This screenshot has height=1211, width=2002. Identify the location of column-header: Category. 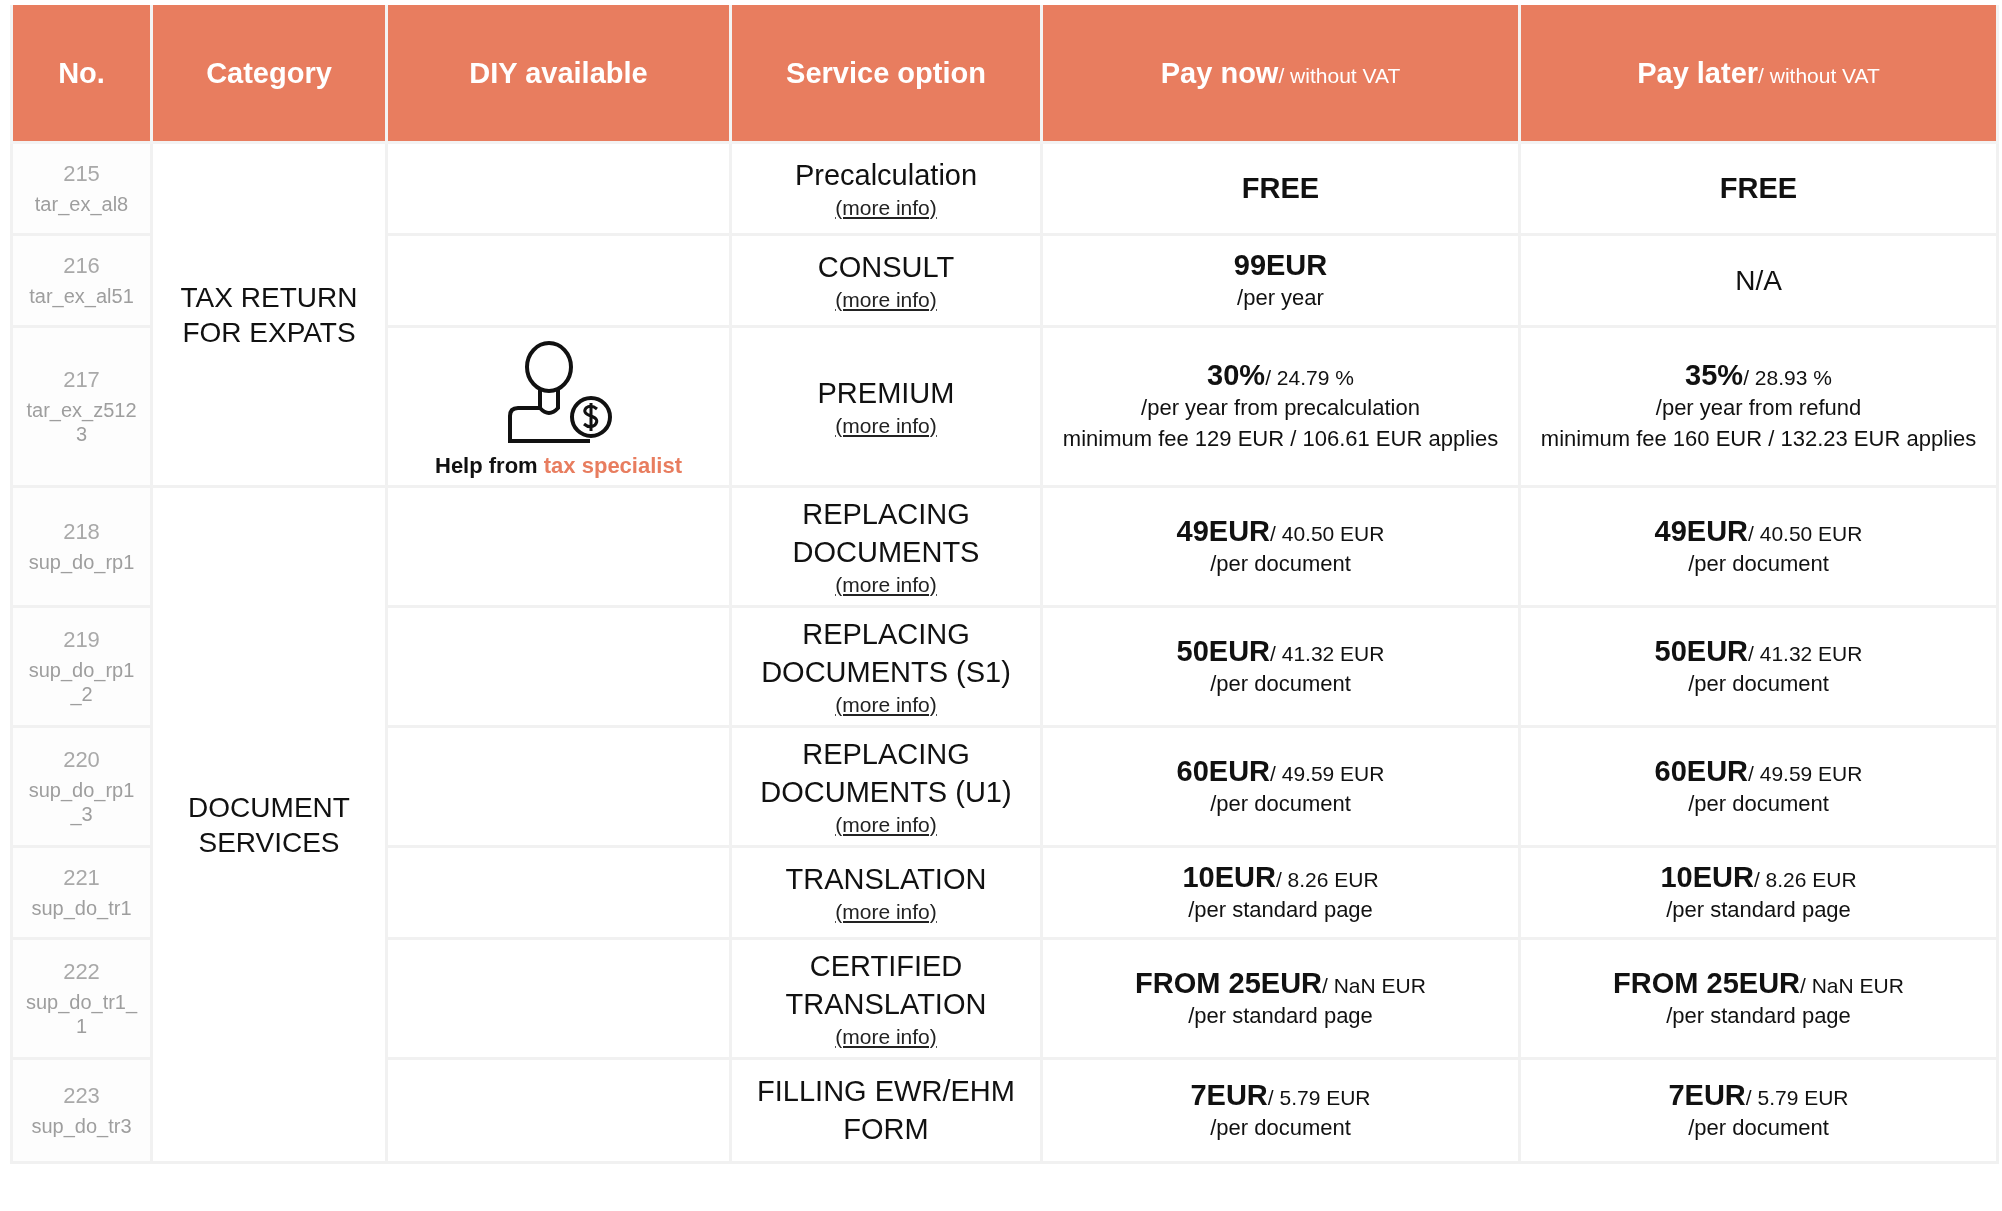
(269, 74).